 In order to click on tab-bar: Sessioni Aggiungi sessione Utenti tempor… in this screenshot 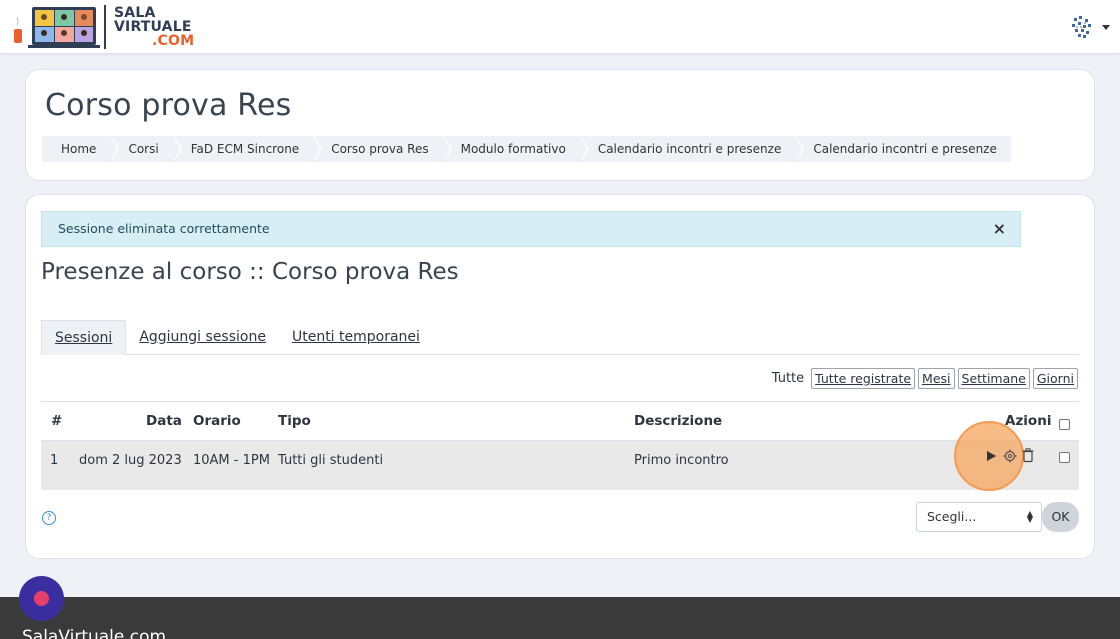, I will do `click(560, 337)`.